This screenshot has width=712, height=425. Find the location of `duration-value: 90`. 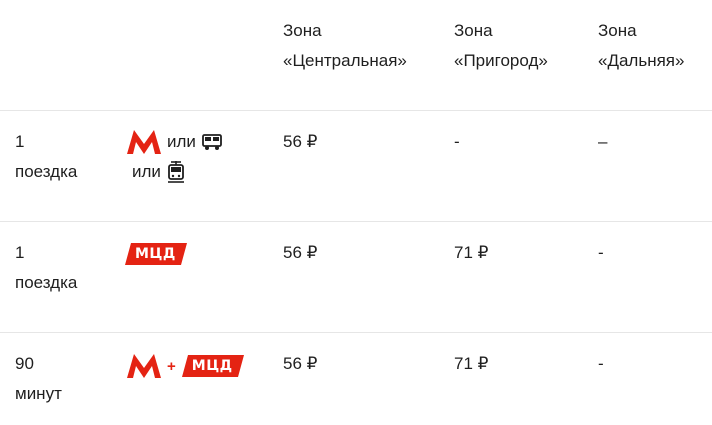

duration-value: 90 is located at coordinates (24, 363).